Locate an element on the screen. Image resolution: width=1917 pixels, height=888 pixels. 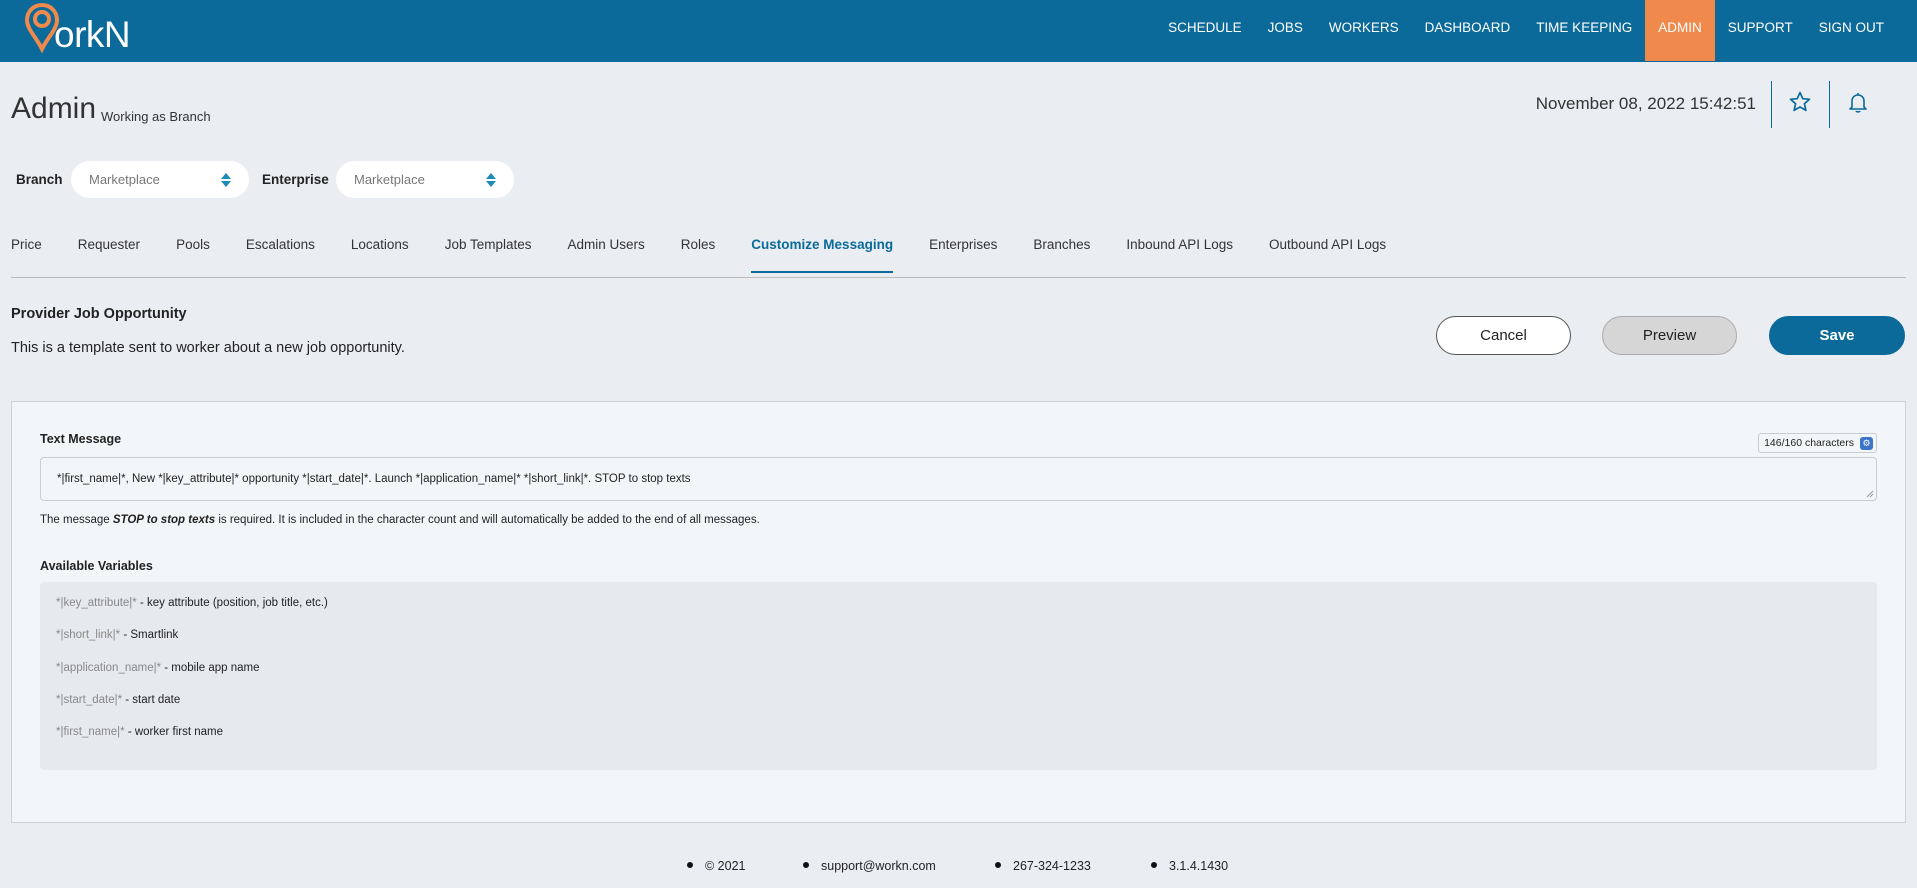
text-message-label: Text Message is located at coordinates (81, 439).